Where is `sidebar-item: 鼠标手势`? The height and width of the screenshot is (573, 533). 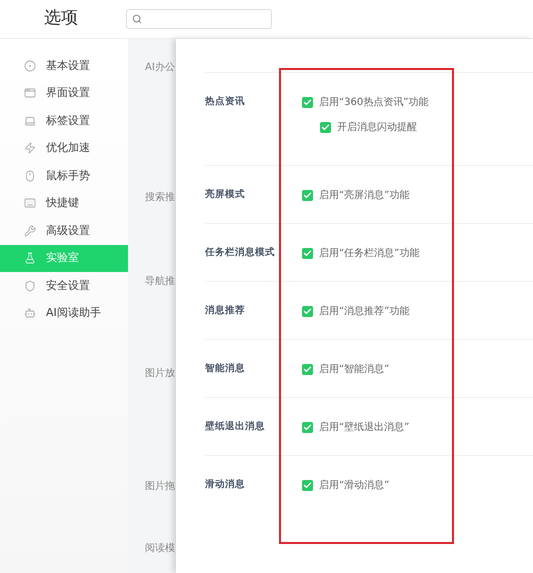
sidebar-item: 鼠标手势 is located at coordinates (64, 176).